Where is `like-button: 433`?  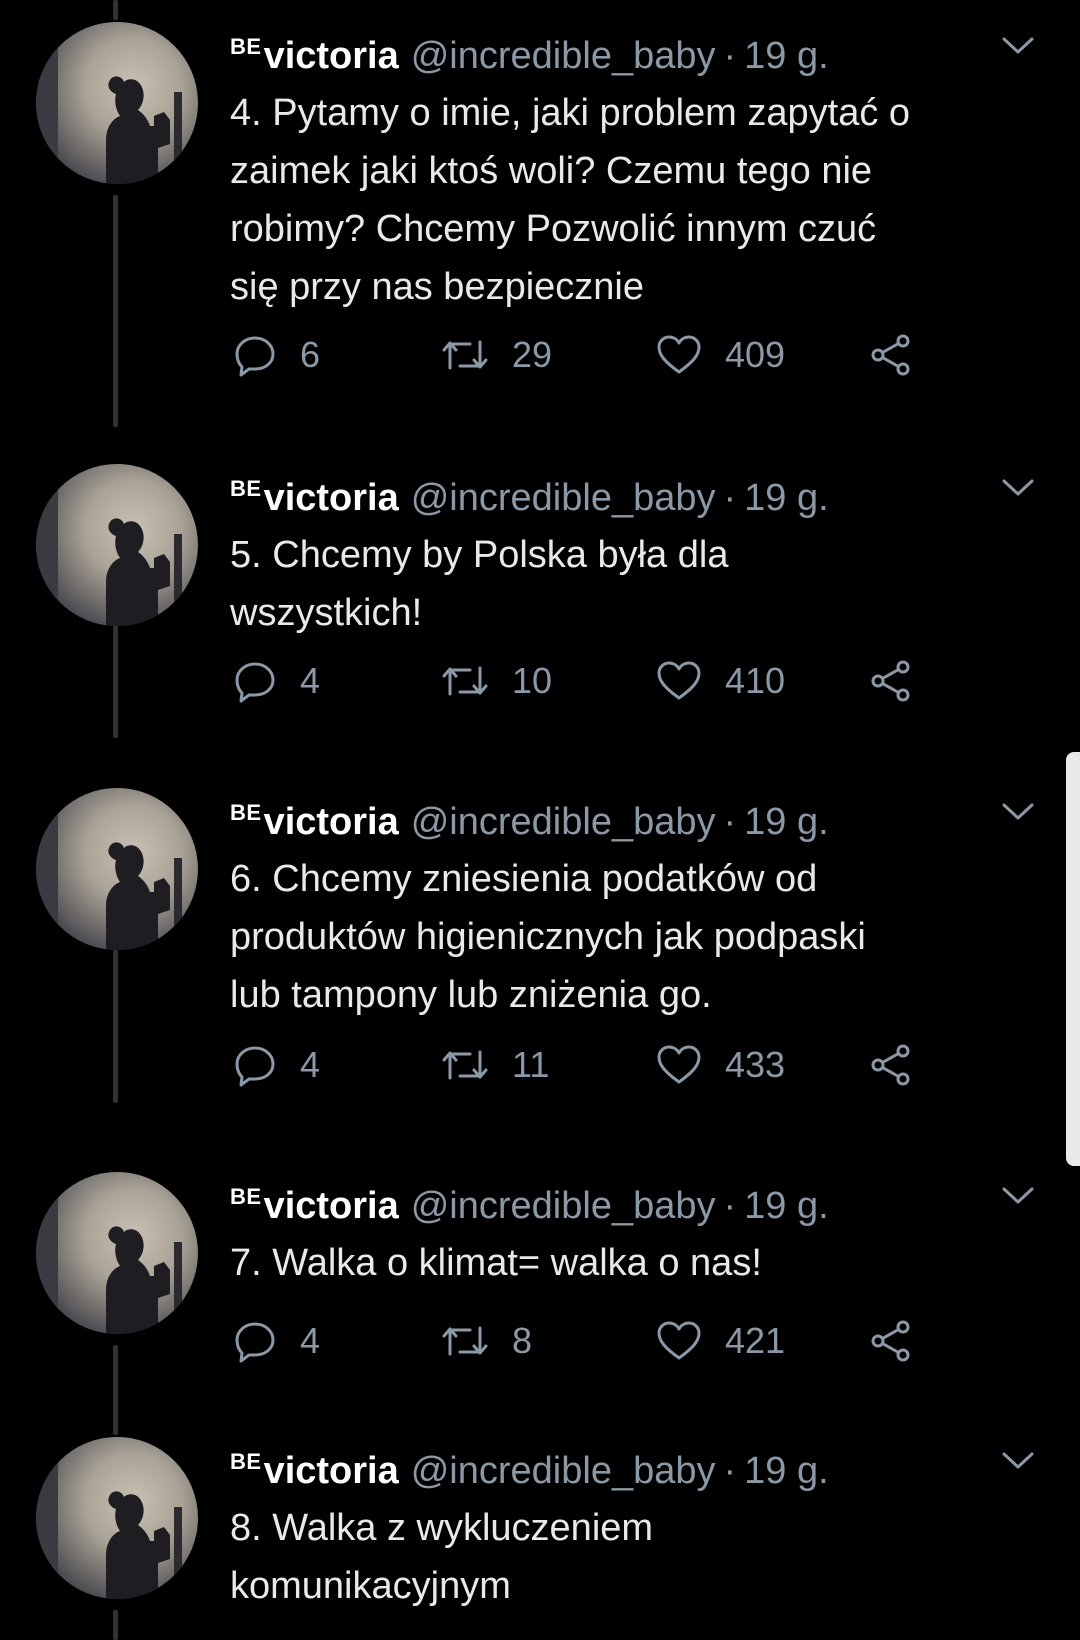
like-button: 433 is located at coordinates (720, 1065).